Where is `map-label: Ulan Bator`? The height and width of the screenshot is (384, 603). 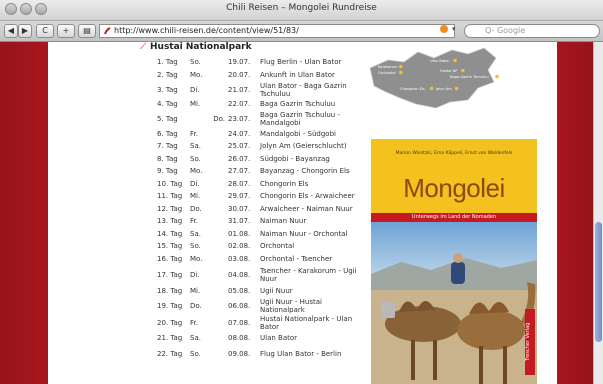
map-label: Ulan Bator is located at coordinates (440, 61).